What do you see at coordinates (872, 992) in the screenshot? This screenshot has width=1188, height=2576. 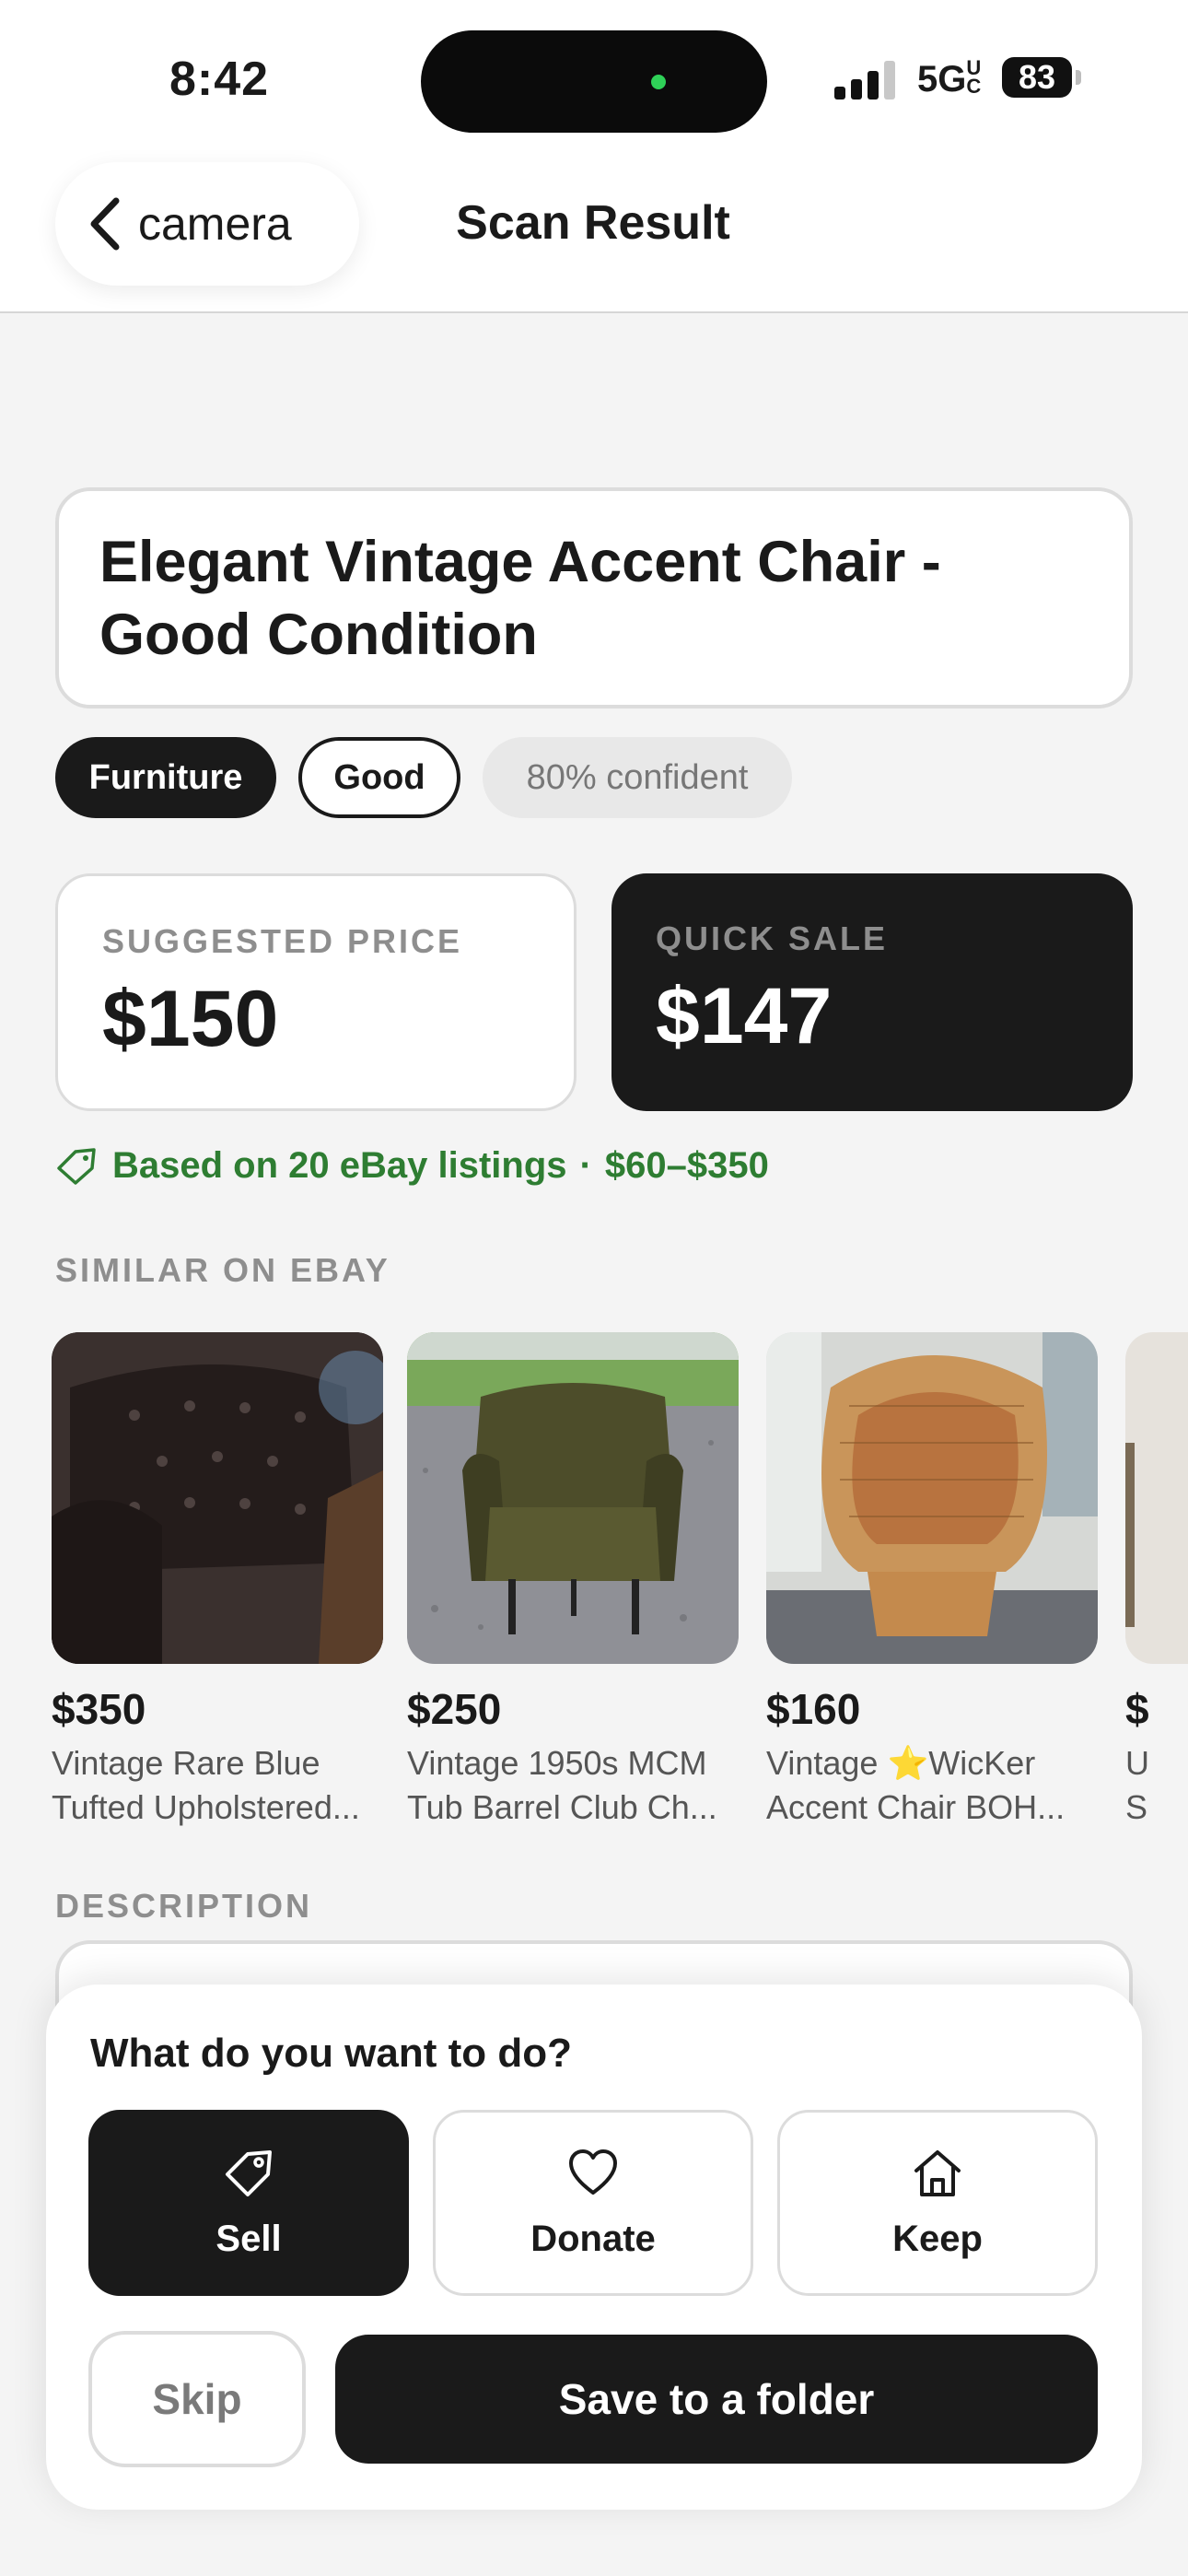 I see `quick-sale-card: QUICK SALE $147` at bounding box center [872, 992].